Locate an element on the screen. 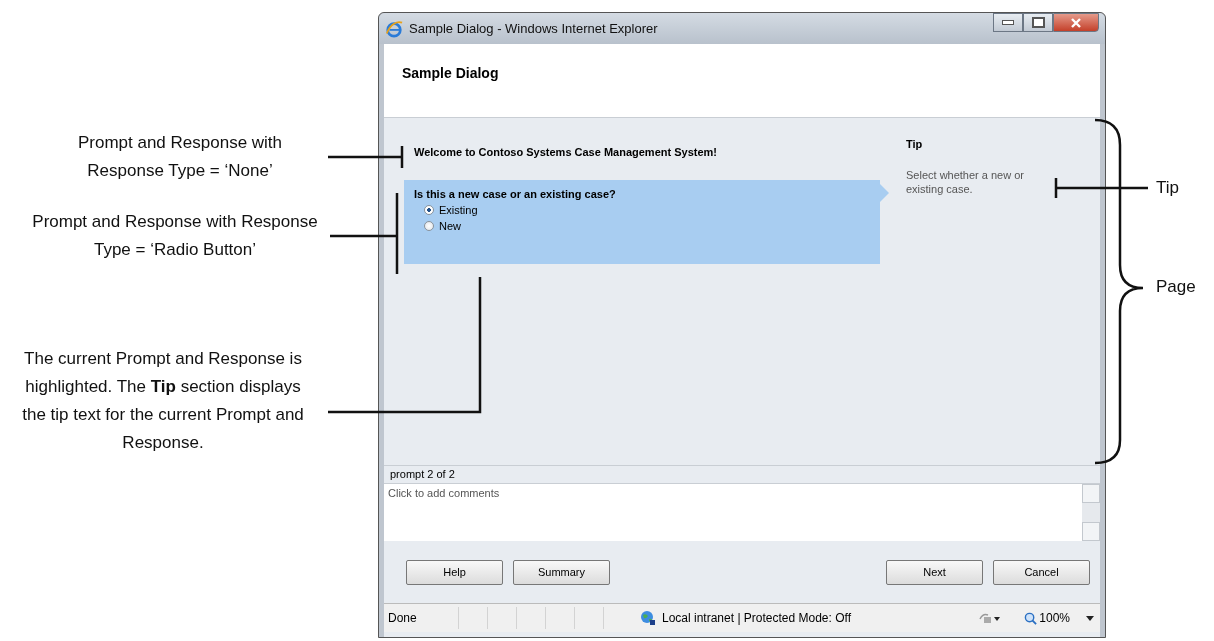 Image resolution: width=1214 pixels, height=641 pixels. dialog-button: Summary is located at coordinates (561, 572).